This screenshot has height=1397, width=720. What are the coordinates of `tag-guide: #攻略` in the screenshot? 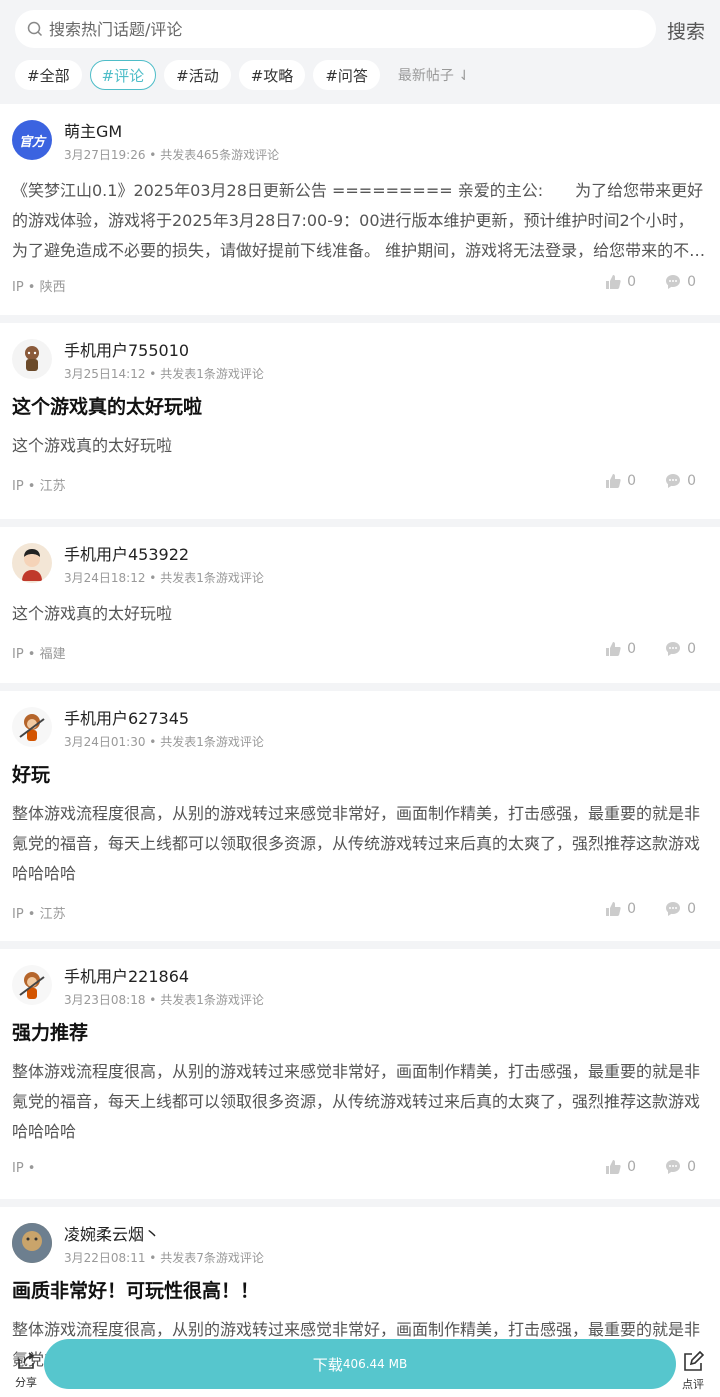 It's located at (272, 75).